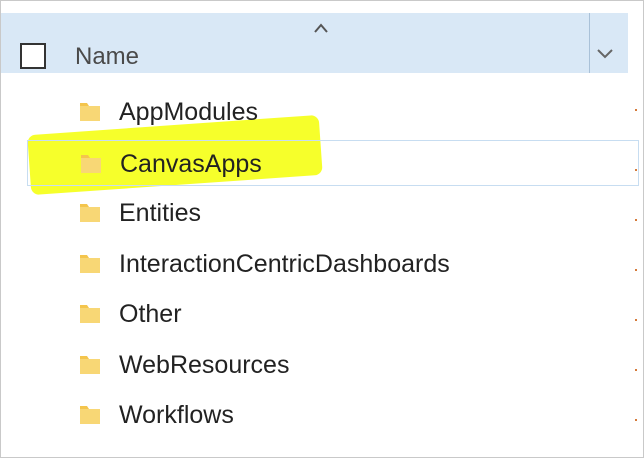 The image size is (644, 458). Describe the element at coordinates (333, 415) in the screenshot. I see `folder-row: Workflows` at that location.